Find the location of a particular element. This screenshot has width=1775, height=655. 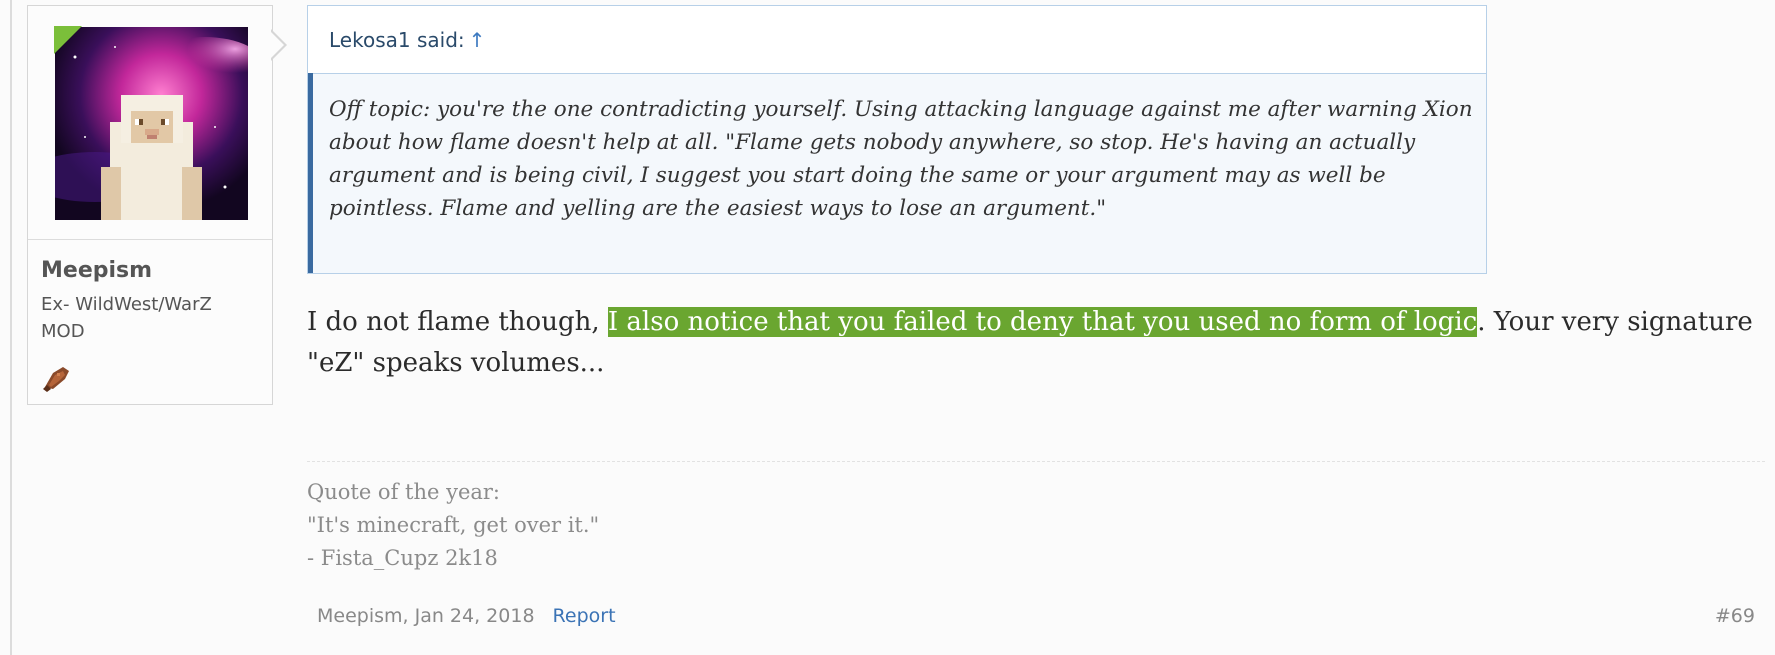

thread-left-border is located at coordinates (11, 327).